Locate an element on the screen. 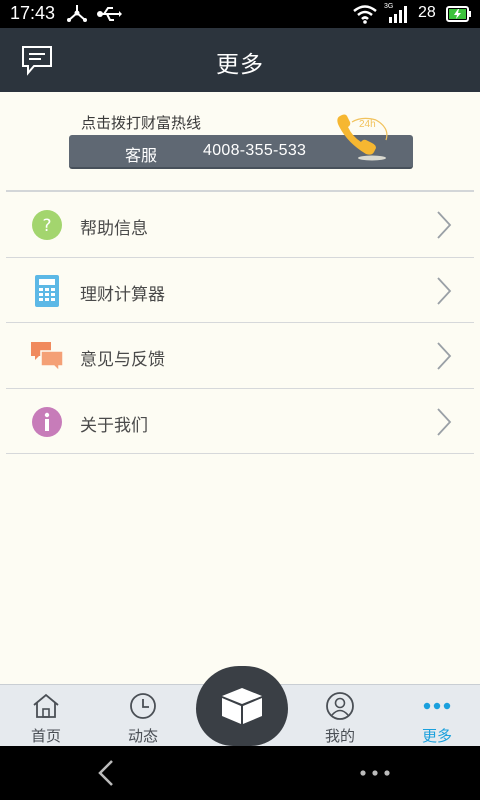 This screenshot has width=480, height=800. status-bar: 17:43 3G 28 is located at coordinates (240, 14).